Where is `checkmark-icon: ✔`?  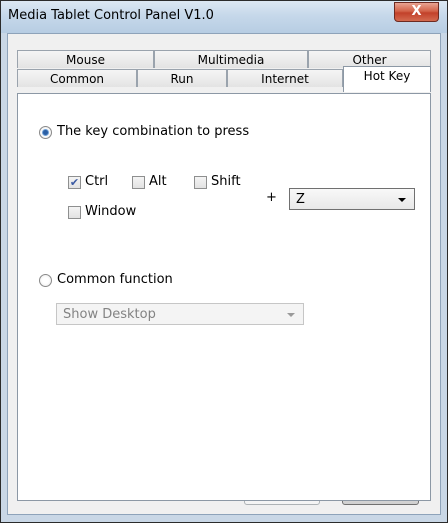
checkmark-icon: ✔ is located at coordinates (74, 182).